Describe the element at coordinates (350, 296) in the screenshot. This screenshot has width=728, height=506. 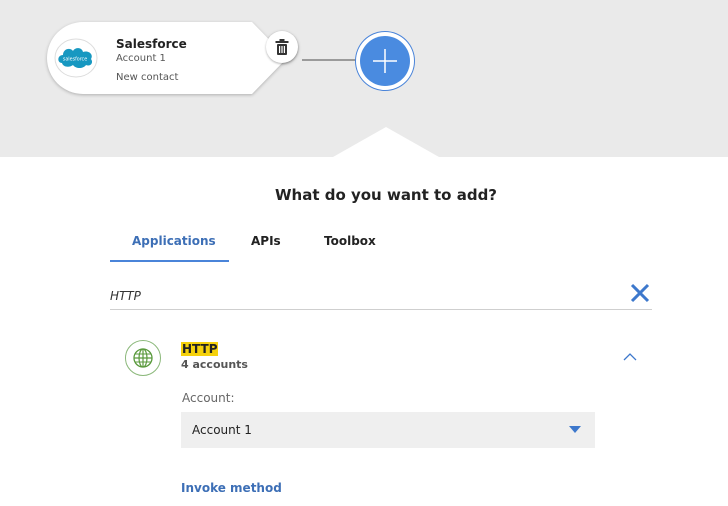
I see `search-input` at that location.